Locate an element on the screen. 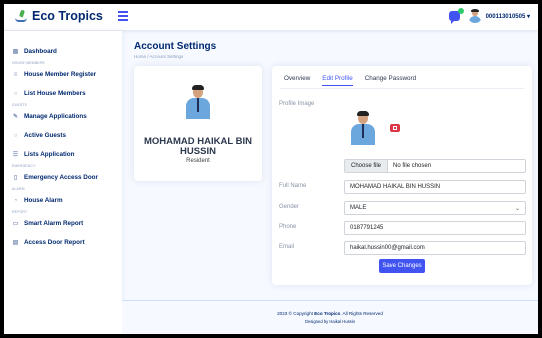  profile-tabs: Overview Edit Profile Change Password is located at coordinates (356, 80).